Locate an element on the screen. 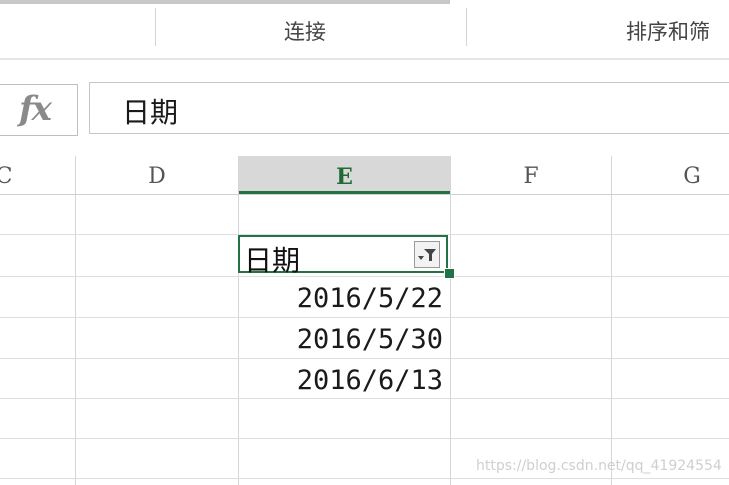 The width and height of the screenshot is (729, 485). column-header-e: E is located at coordinates (344, 175).